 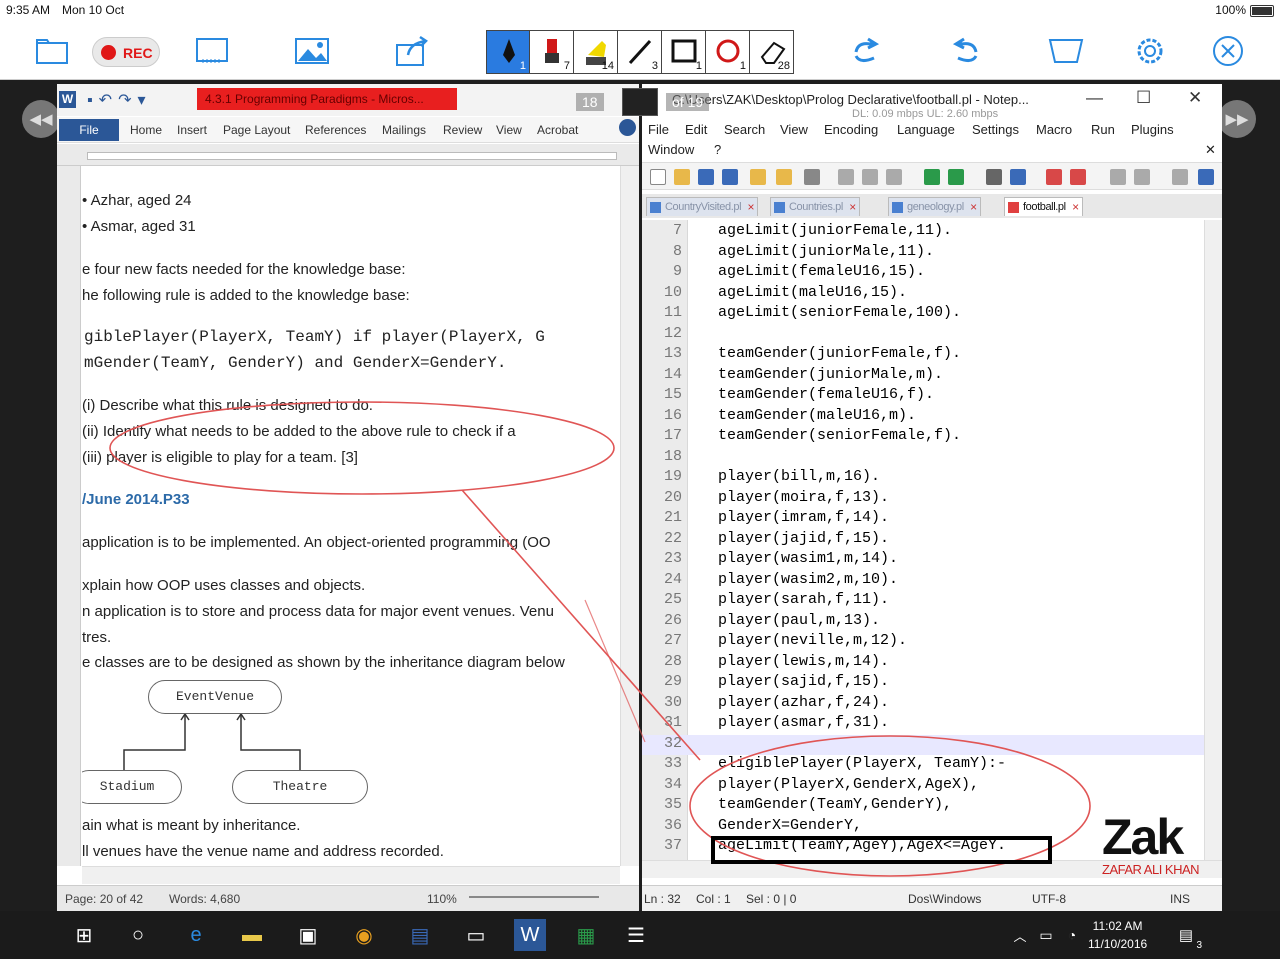 I want to click on document-close-icon: ✕, so click(x=1210, y=150).